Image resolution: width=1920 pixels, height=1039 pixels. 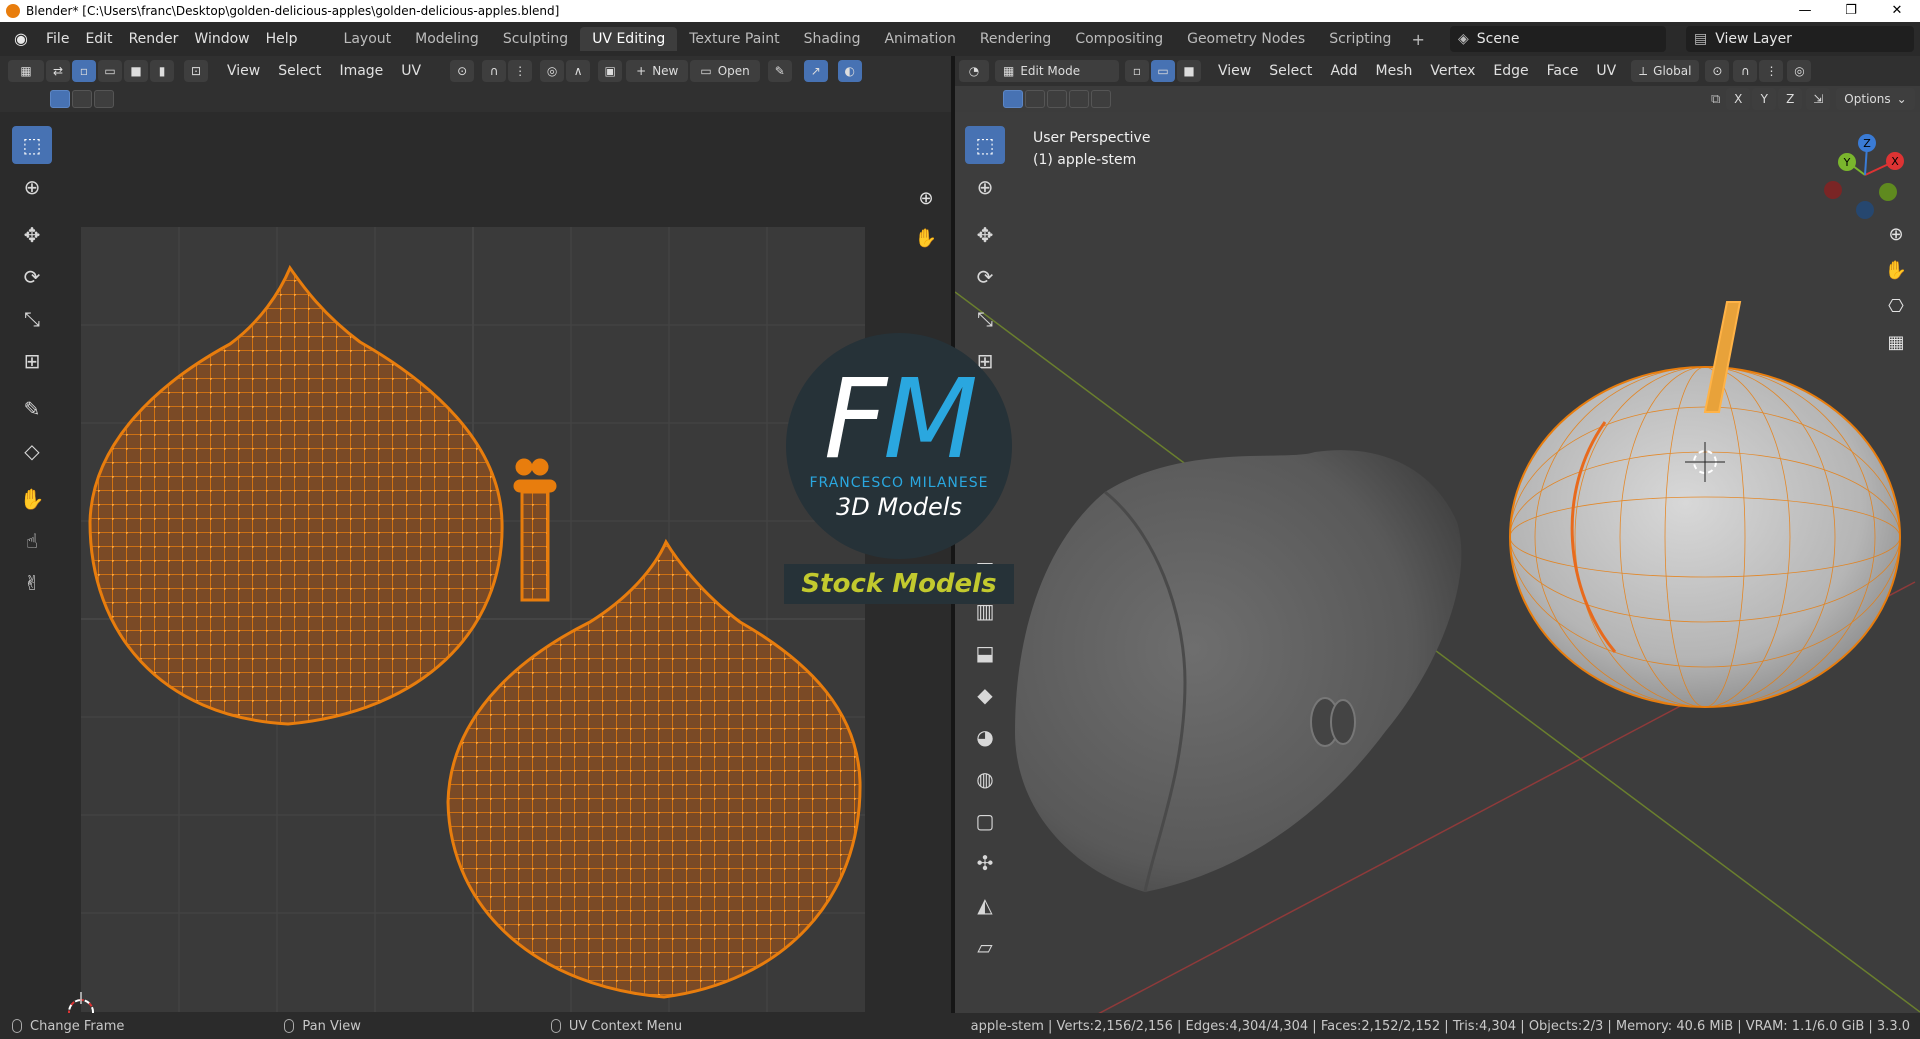 I want to click on vp-menu-vertex: Vertex, so click(x=1452, y=71).